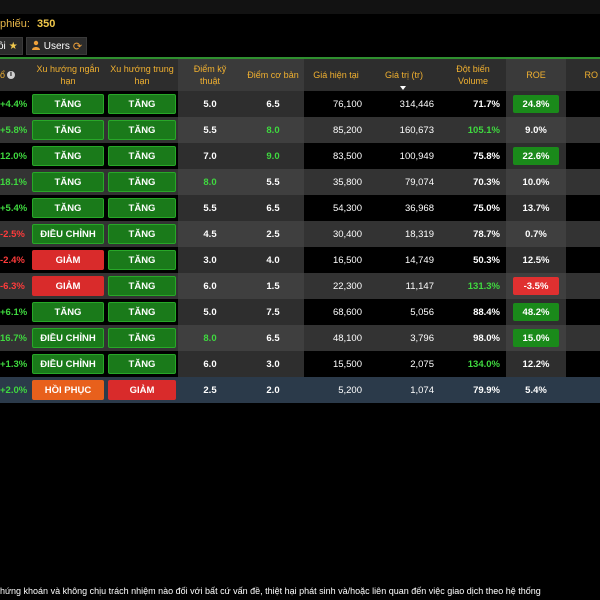 The image size is (600, 600). I want to click on col-fund-score-label: Điểm cơ bản, so click(273, 74).